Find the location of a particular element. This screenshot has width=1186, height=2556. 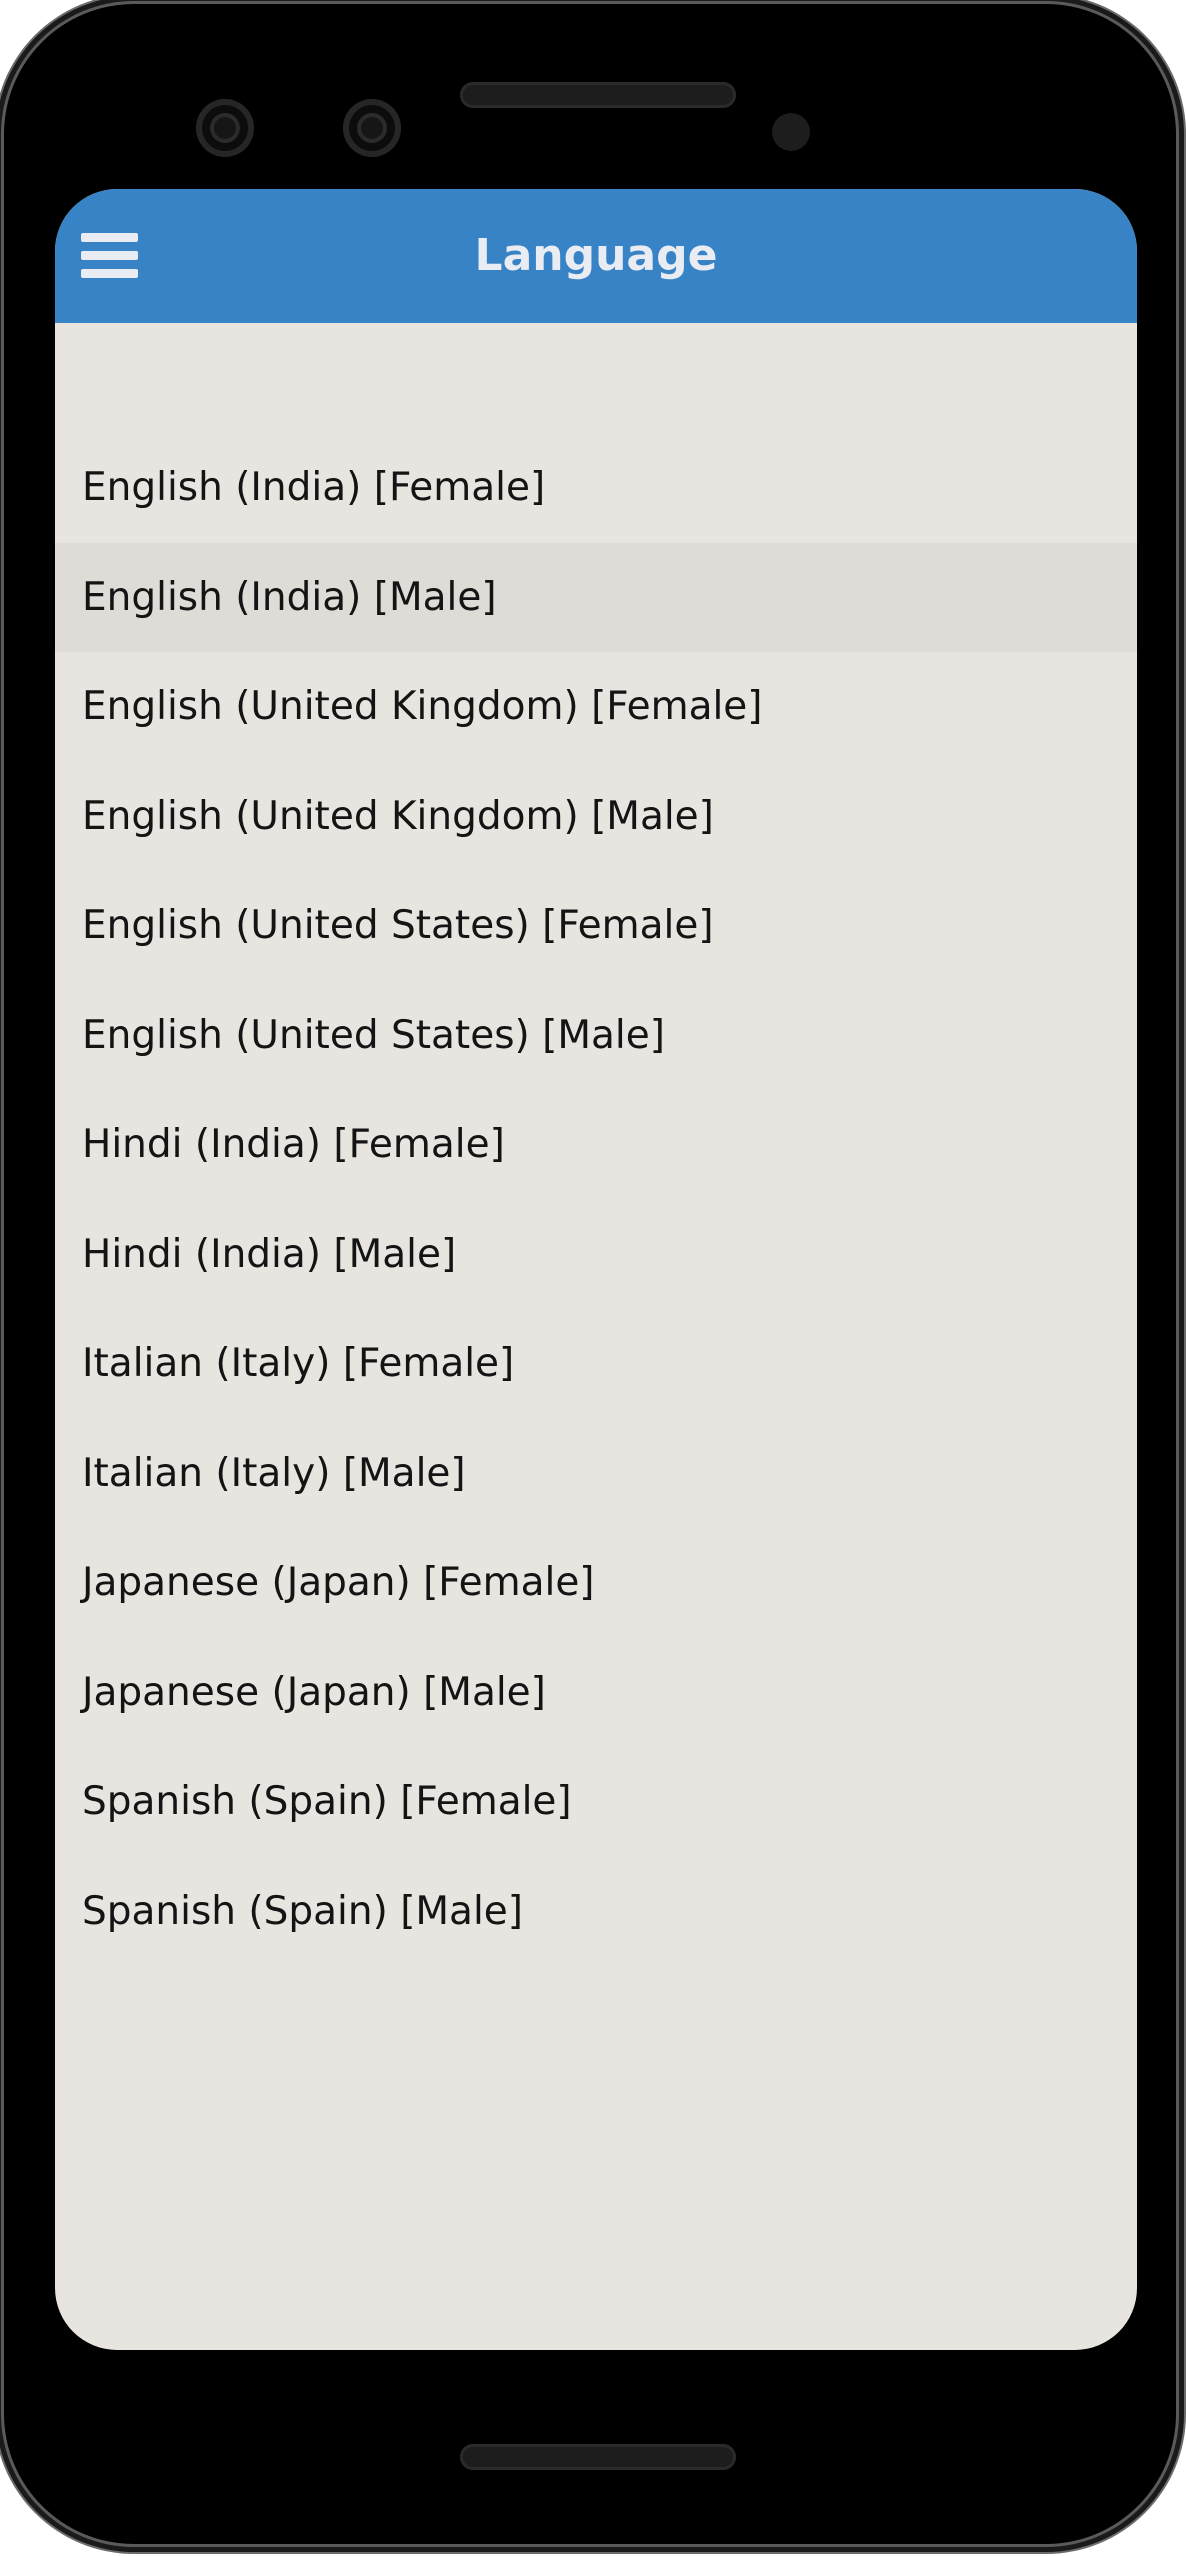

proximity-sensor is located at coordinates (791, 132).